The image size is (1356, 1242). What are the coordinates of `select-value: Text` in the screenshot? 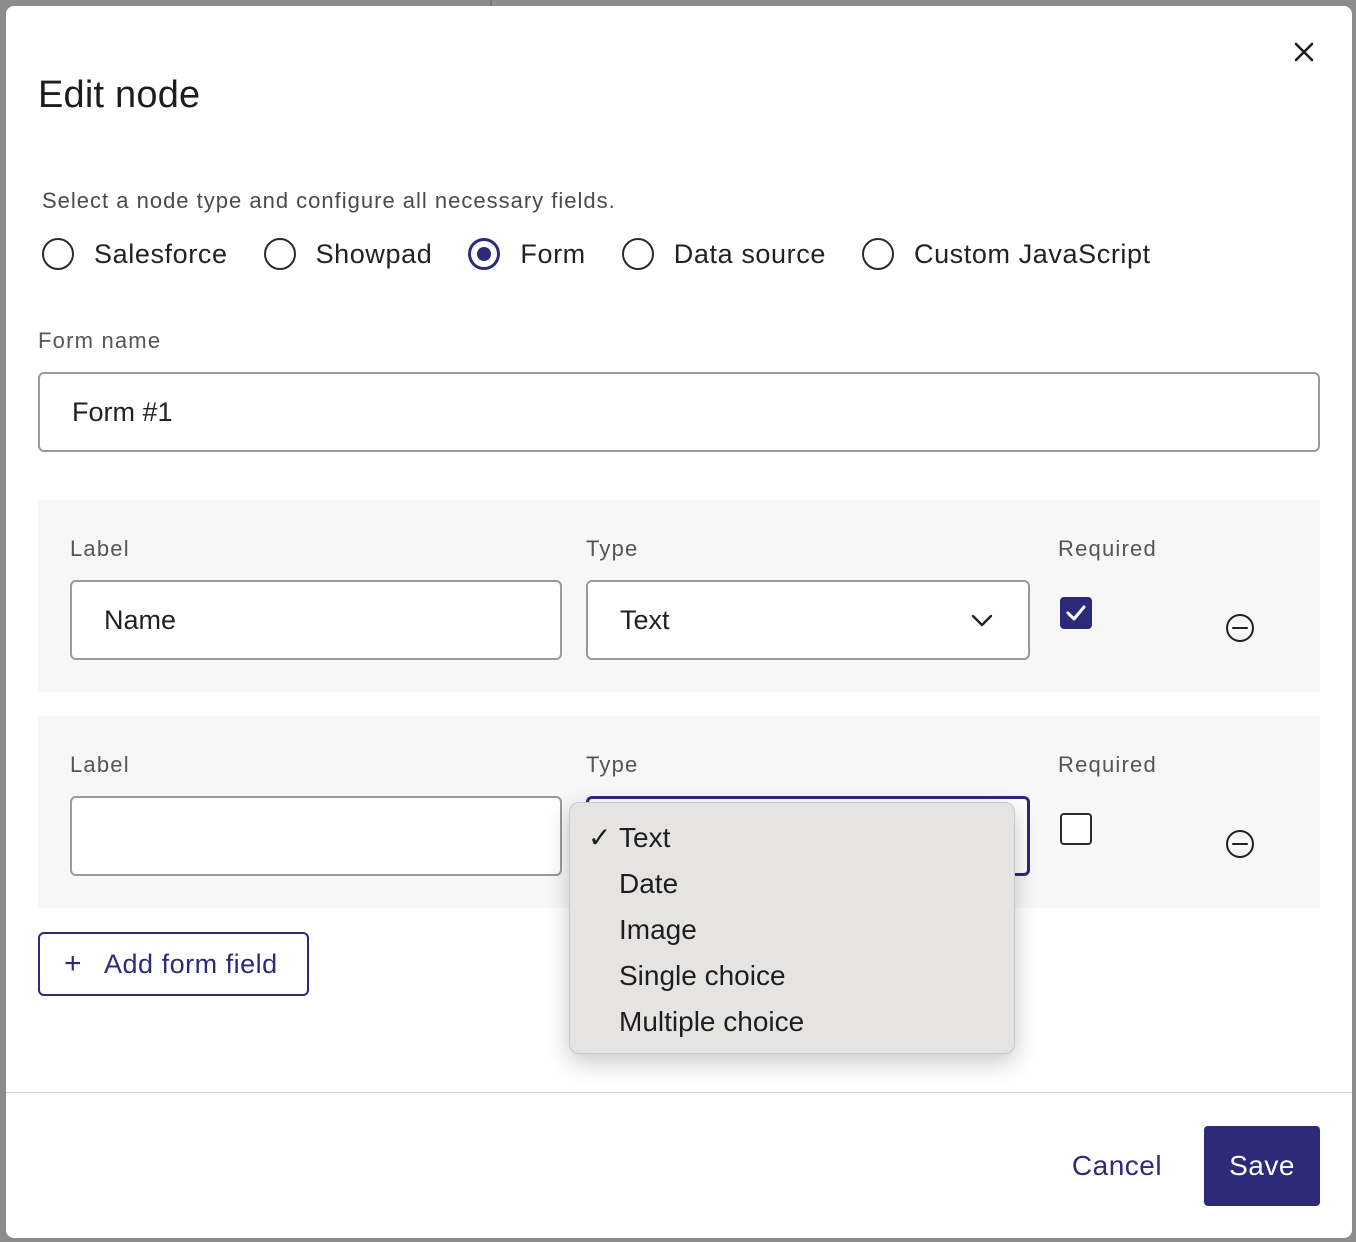 It's located at (645, 619).